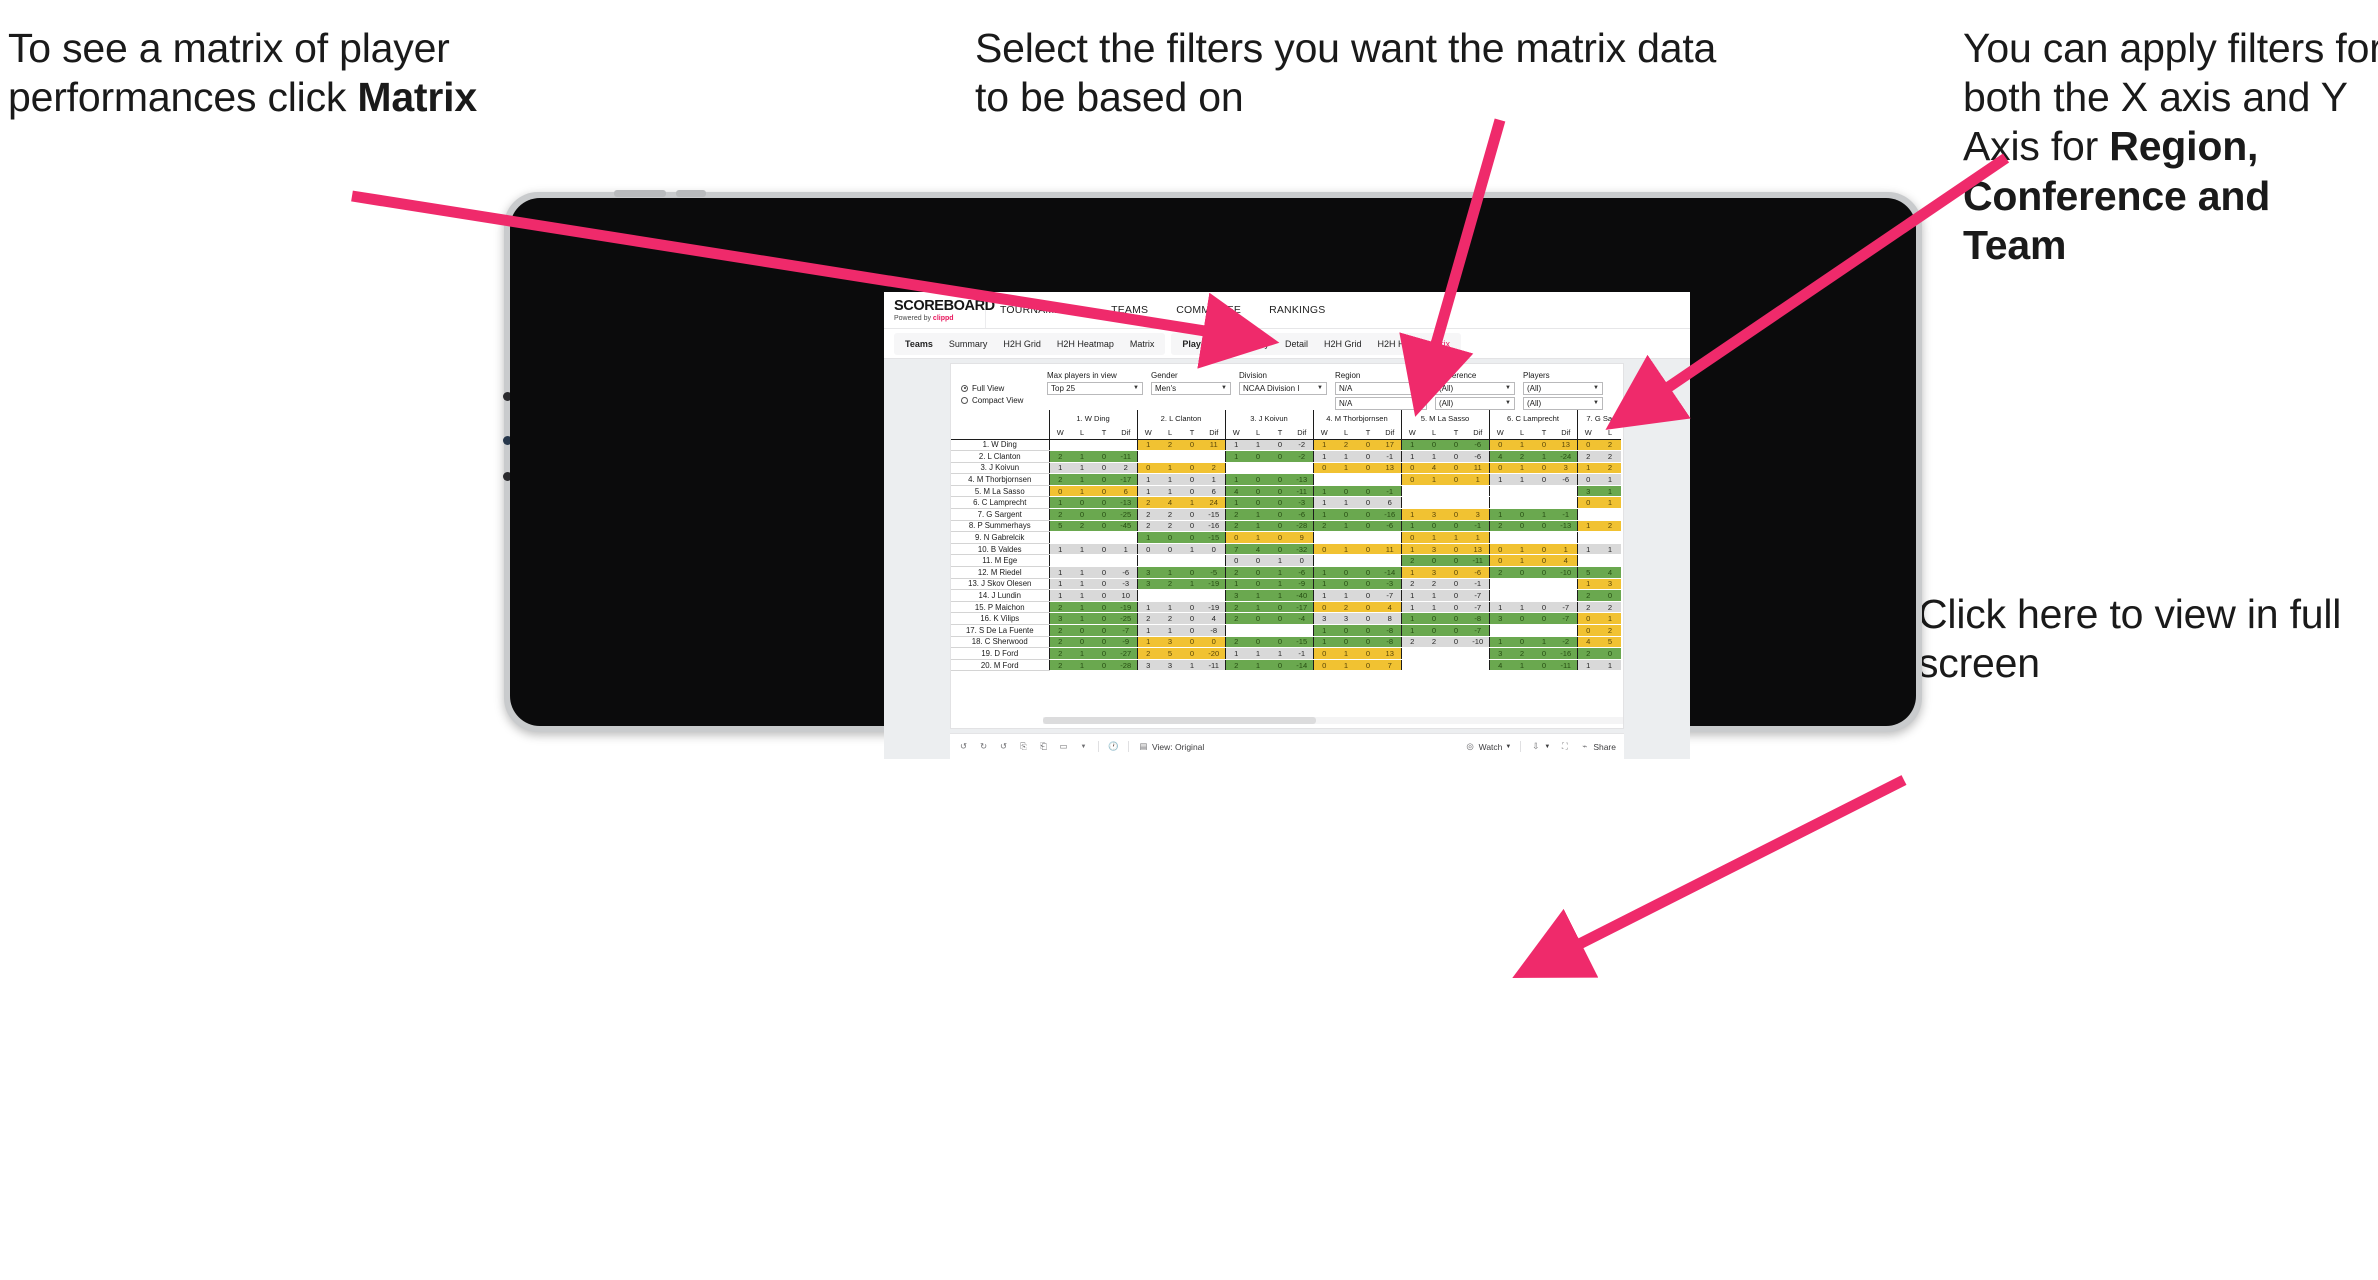 The height and width of the screenshot is (1280, 2378). What do you see at coordinates (1095, 388) in the screenshot?
I see `filter-max-players-select: Top 25 ▼` at bounding box center [1095, 388].